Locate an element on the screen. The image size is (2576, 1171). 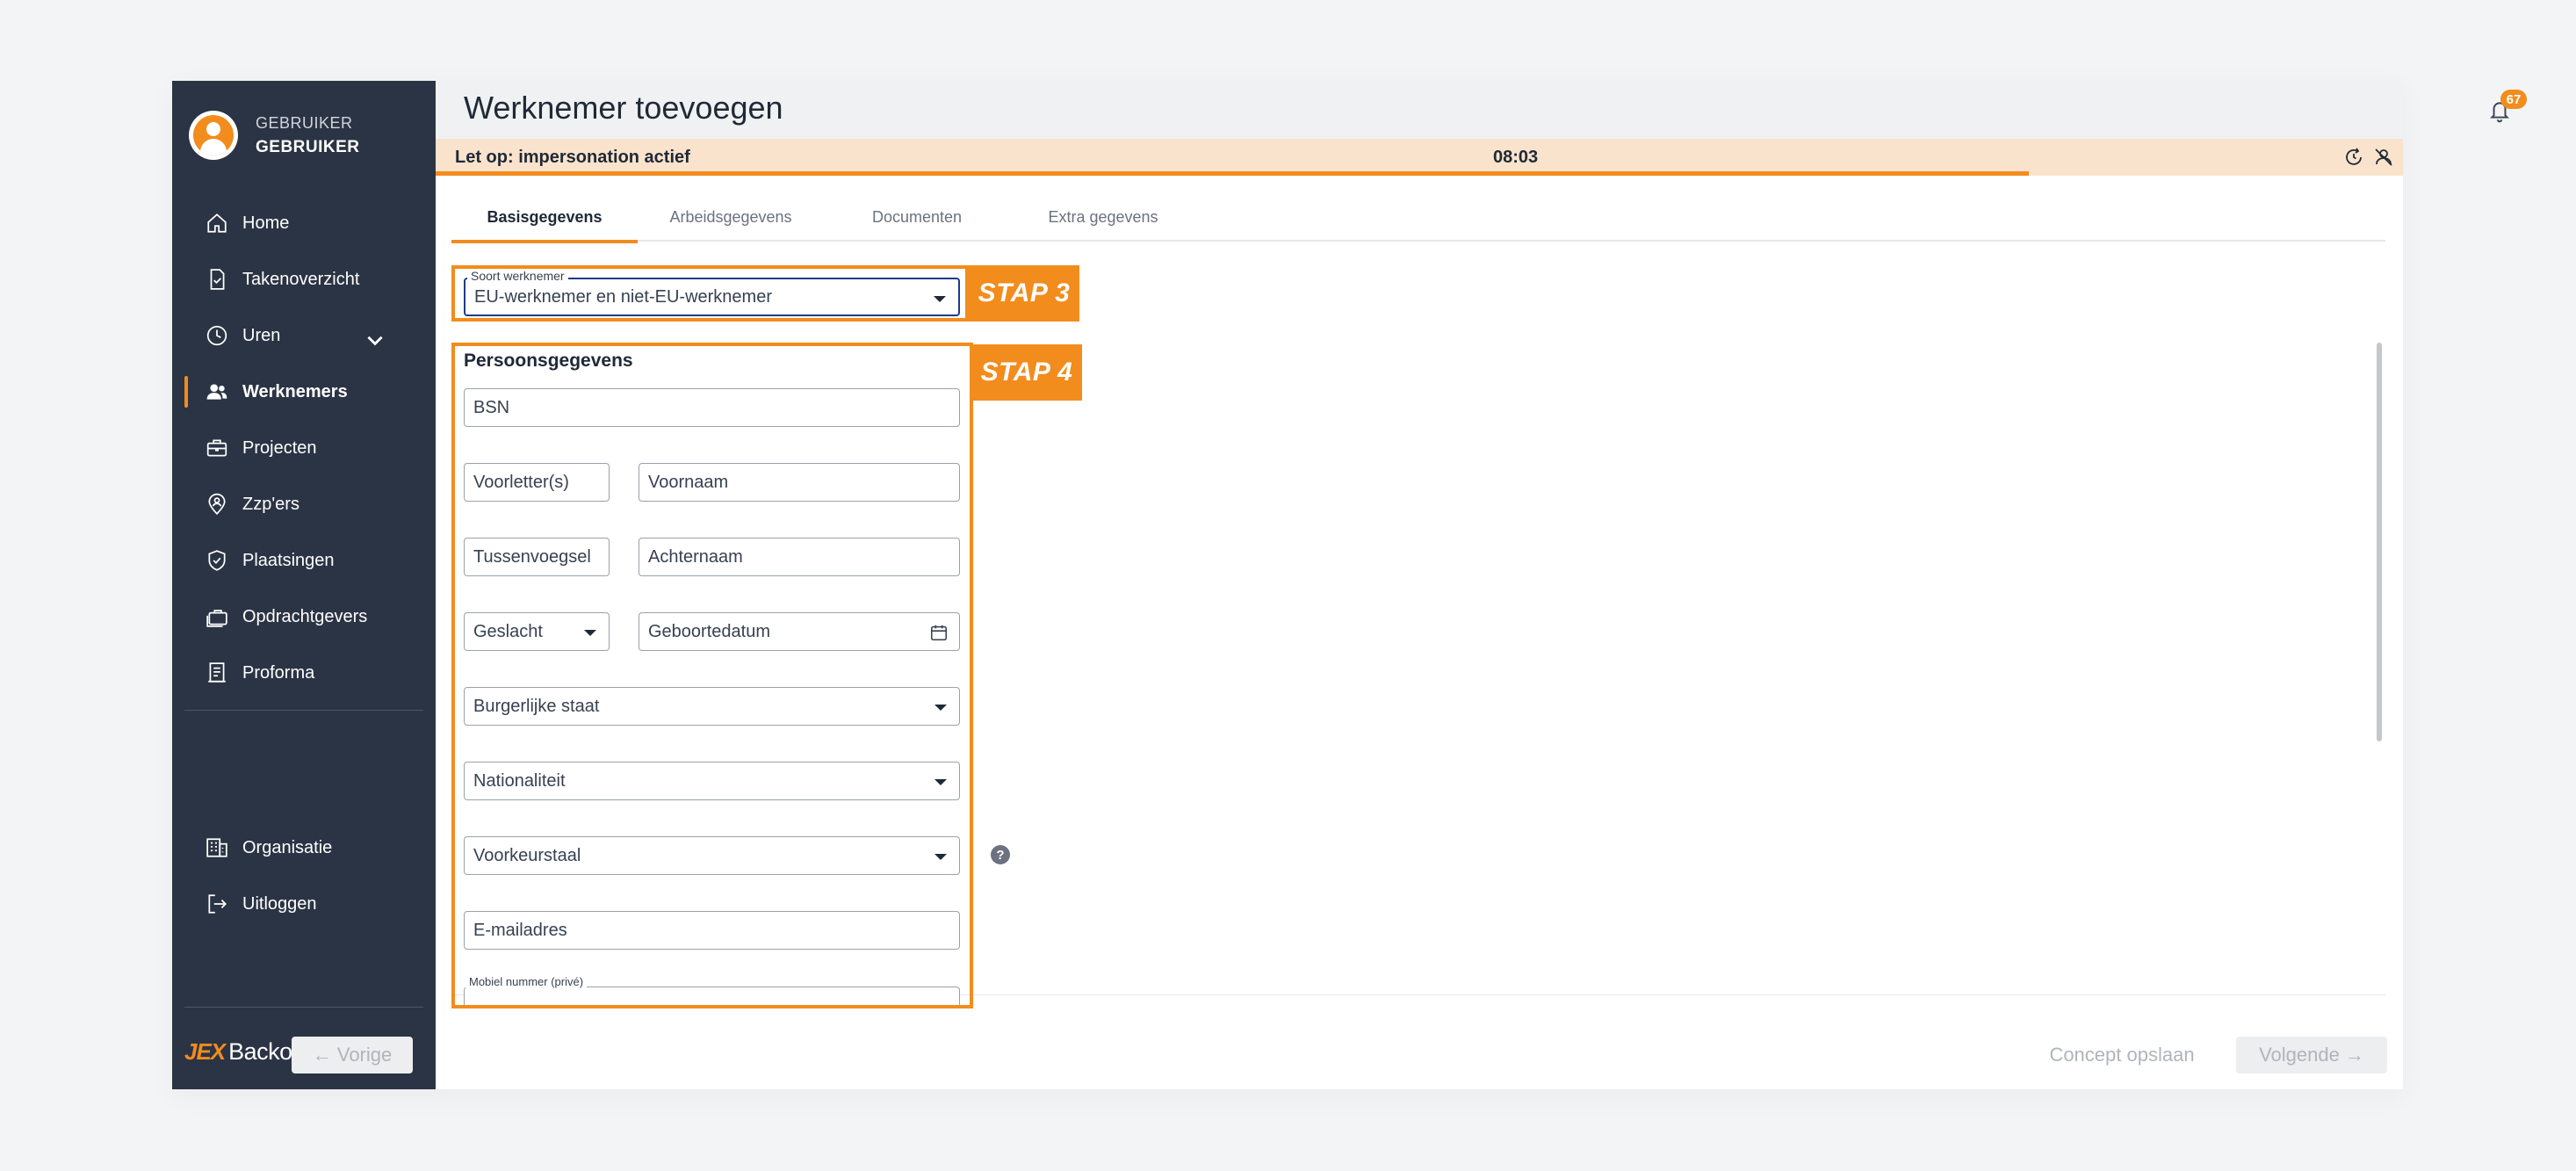
soort-werknemer-value: EU-werknemer en niet-EU-werknemer is located at coordinates (623, 296).